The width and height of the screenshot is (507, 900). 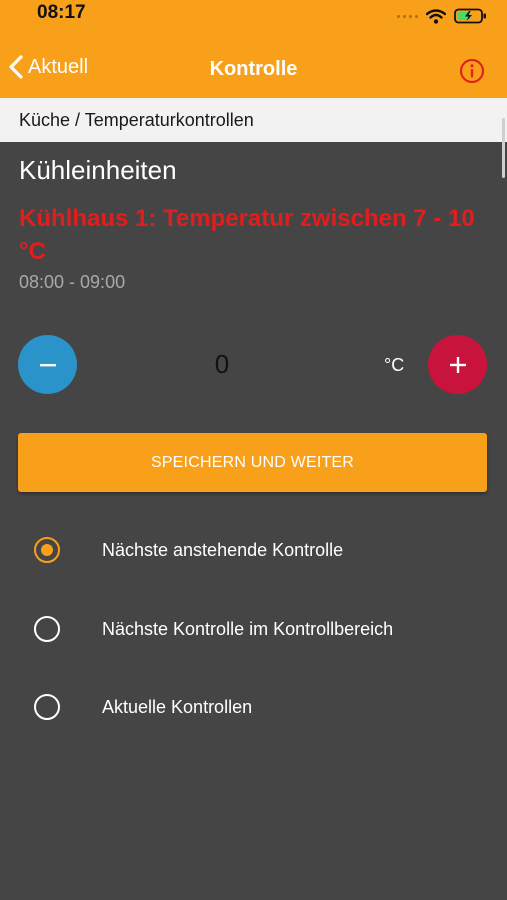 I want to click on info-icon, so click(x=472, y=71).